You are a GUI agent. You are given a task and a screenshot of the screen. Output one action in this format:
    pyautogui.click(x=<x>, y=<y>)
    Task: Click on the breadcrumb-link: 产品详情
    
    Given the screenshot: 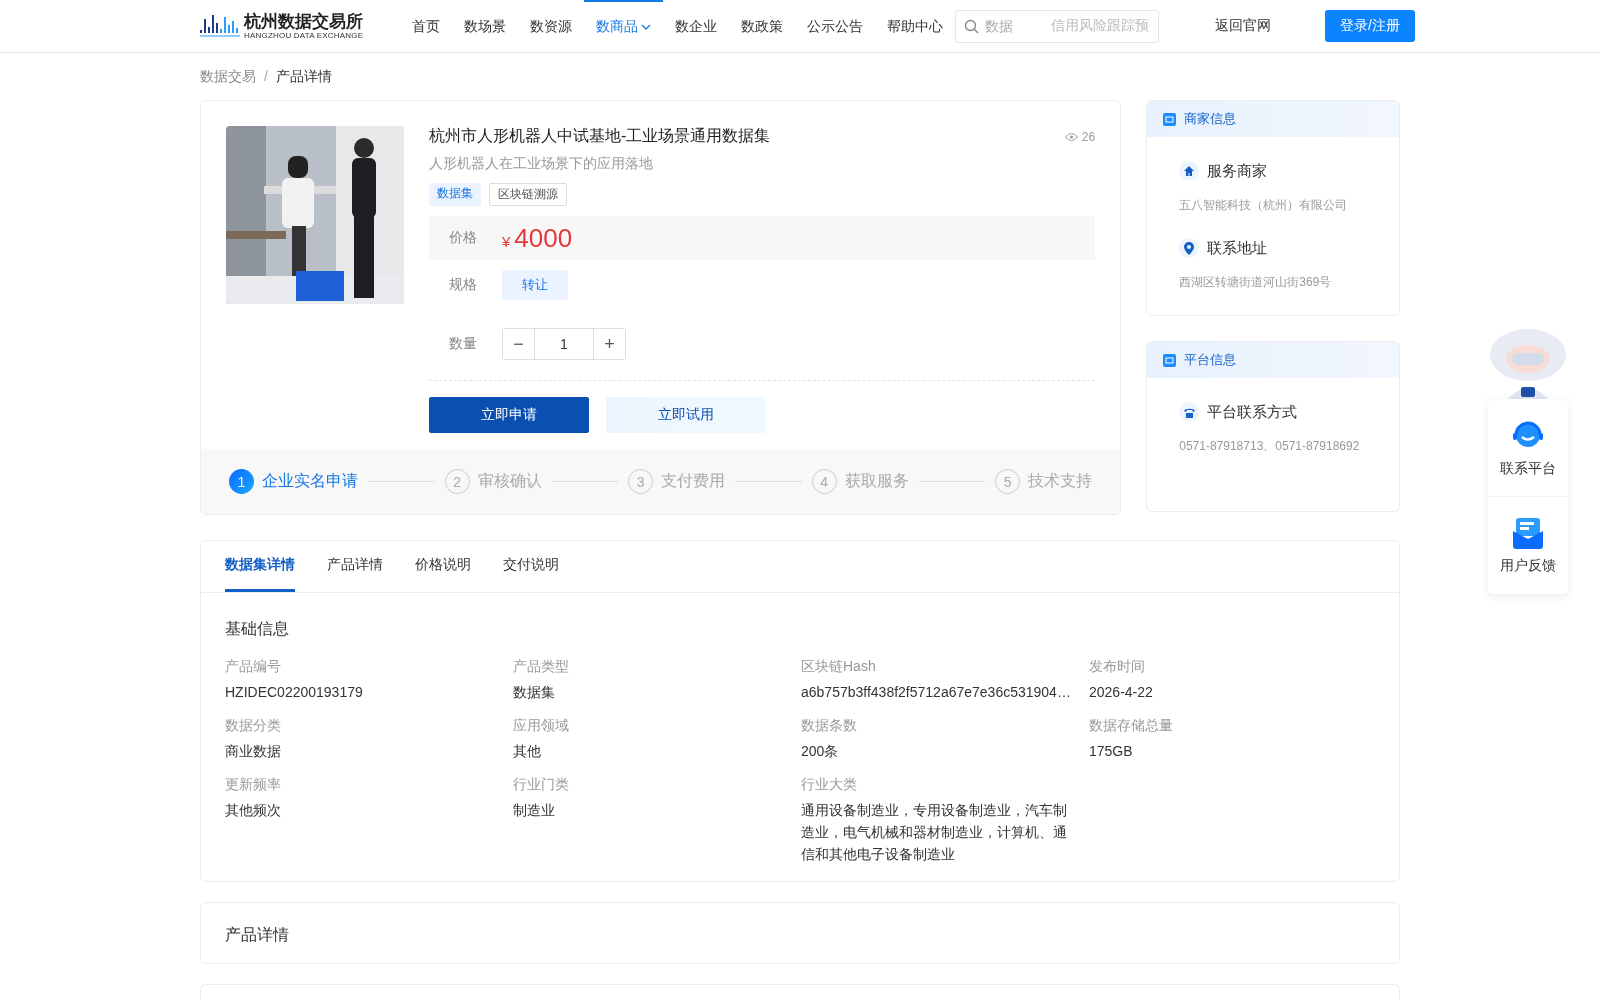 What is the action you would take?
    pyautogui.click(x=303, y=77)
    